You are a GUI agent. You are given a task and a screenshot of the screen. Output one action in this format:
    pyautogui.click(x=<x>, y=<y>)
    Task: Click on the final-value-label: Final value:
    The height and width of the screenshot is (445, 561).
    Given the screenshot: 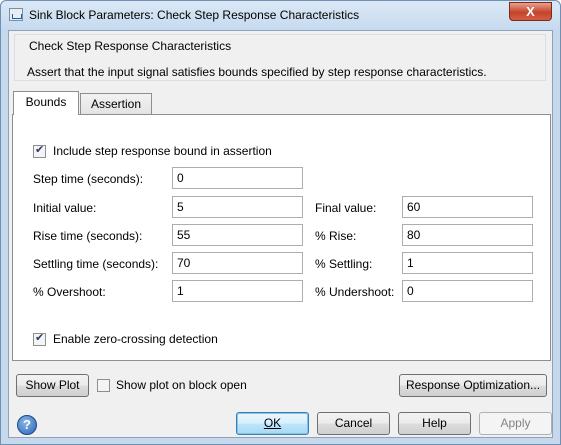 What is the action you would take?
    pyautogui.click(x=346, y=208)
    